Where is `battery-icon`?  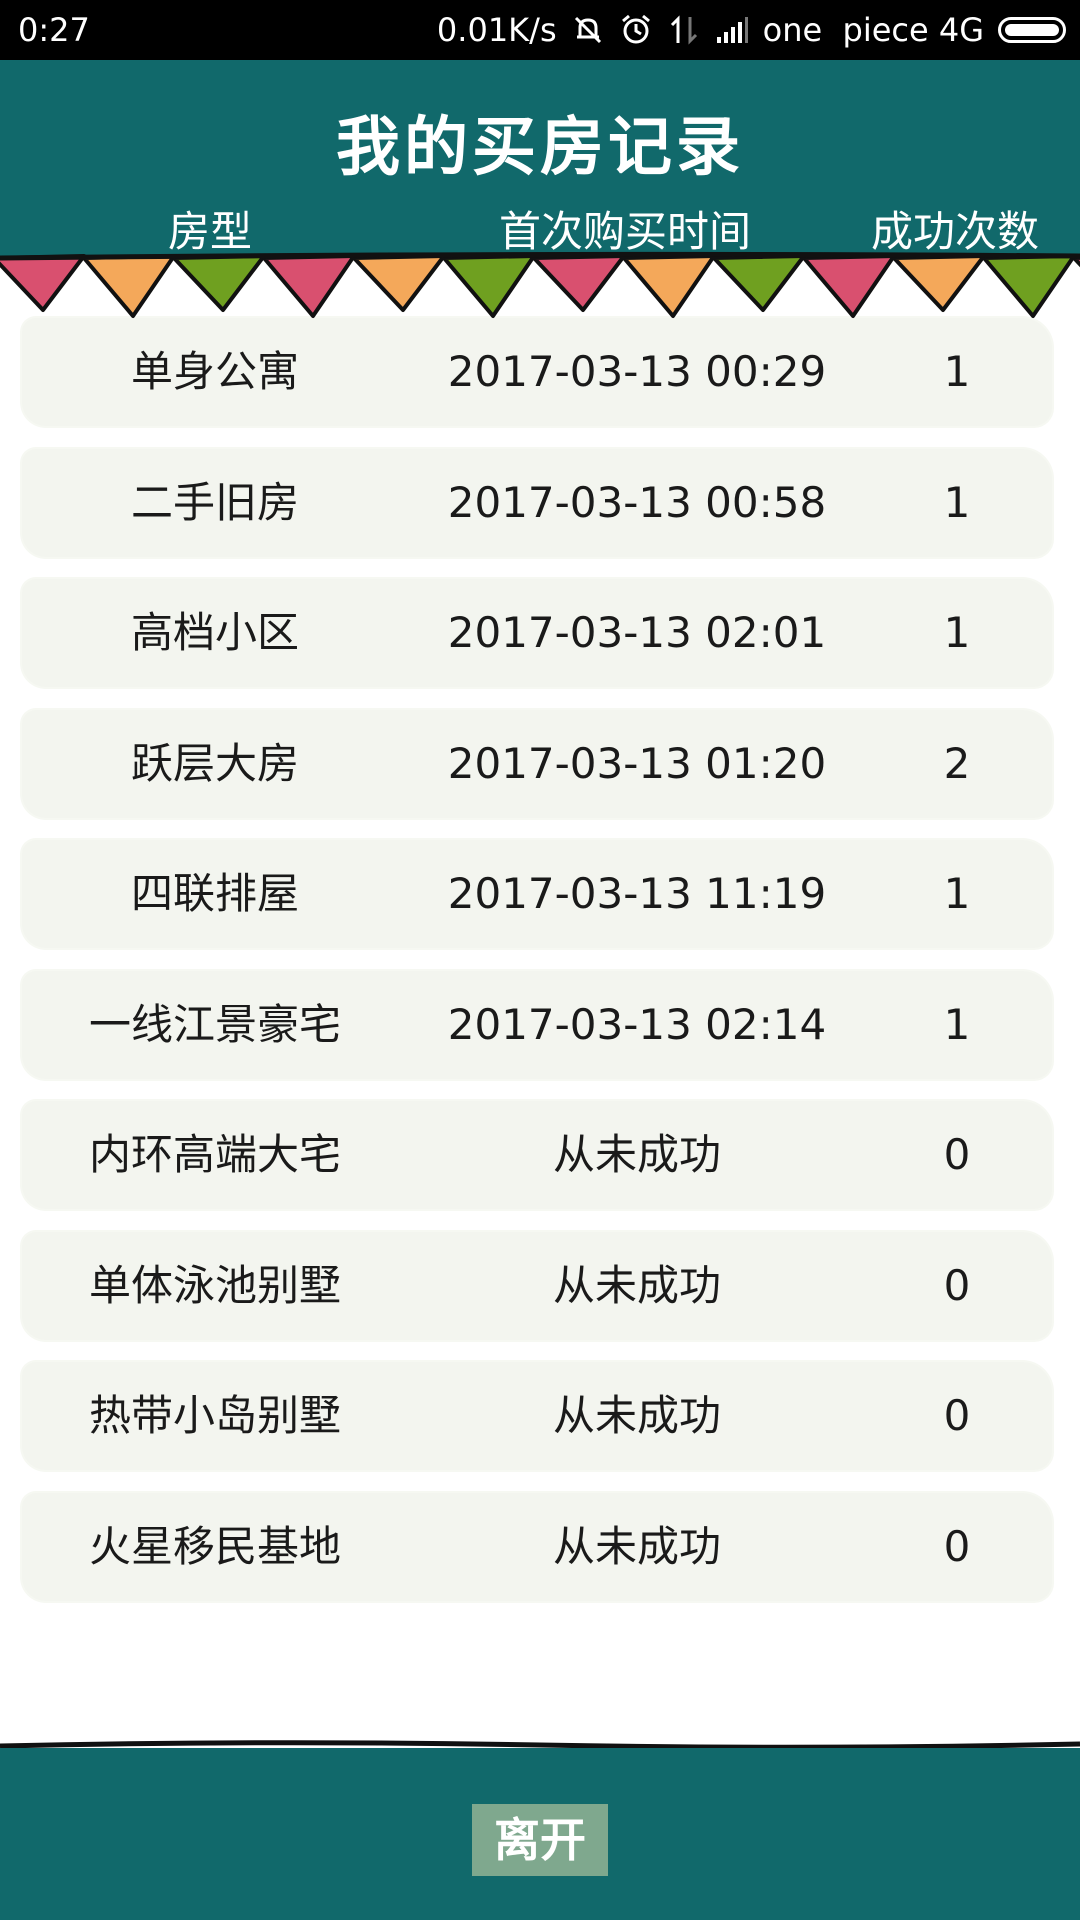
battery-icon is located at coordinates (1032, 30).